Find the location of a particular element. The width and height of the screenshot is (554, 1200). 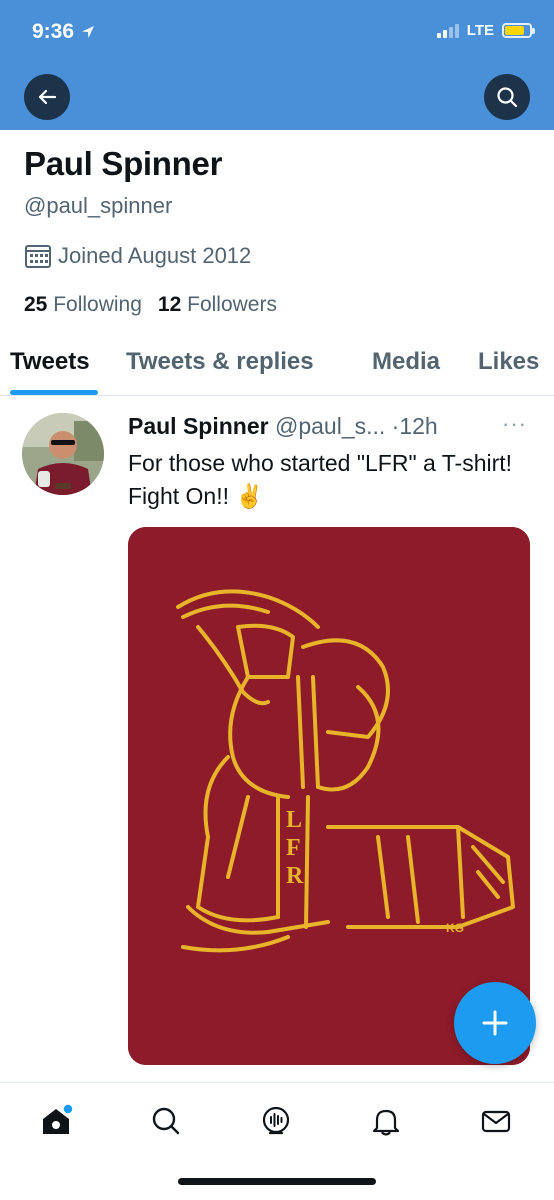

avatar is located at coordinates (63, 454).